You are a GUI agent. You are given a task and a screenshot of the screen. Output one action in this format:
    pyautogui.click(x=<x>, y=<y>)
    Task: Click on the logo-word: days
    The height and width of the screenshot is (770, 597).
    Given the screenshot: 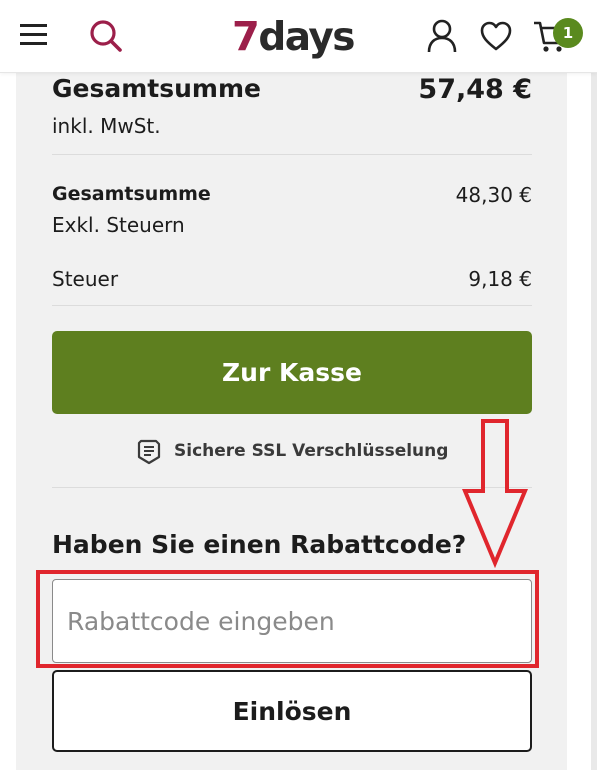 What is the action you would take?
    pyautogui.click(x=306, y=37)
    